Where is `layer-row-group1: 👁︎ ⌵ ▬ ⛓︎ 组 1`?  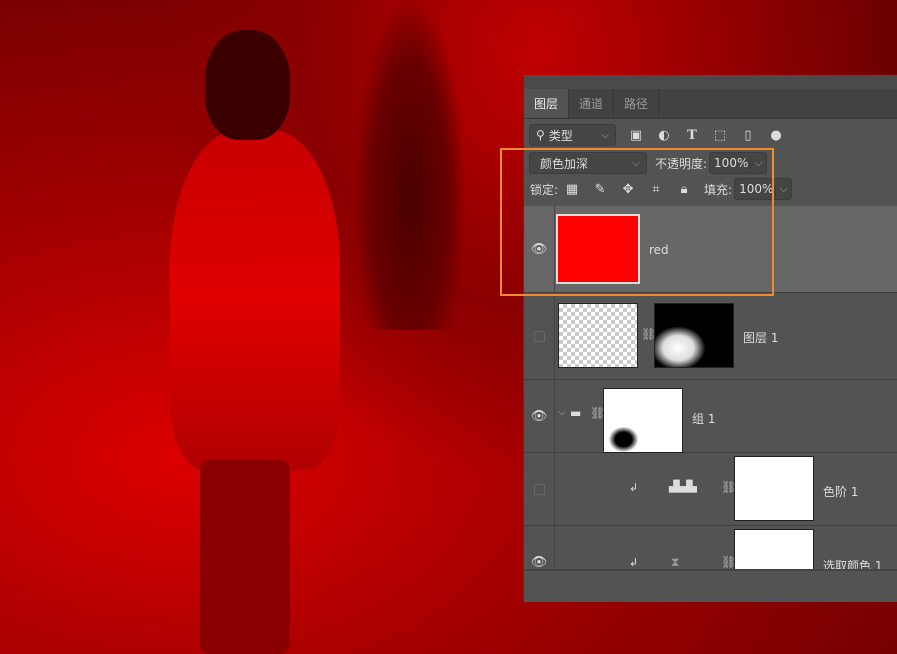
layer-row-group1: 👁︎ ⌵ ▬ ⛓︎ 组 1 is located at coordinates (710, 416).